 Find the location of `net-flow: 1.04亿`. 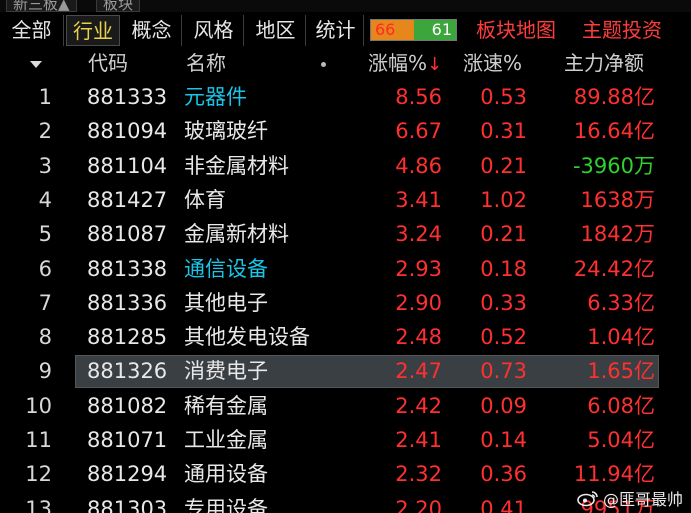

net-flow: 1.04亿 is located at coordinates (621, 337).